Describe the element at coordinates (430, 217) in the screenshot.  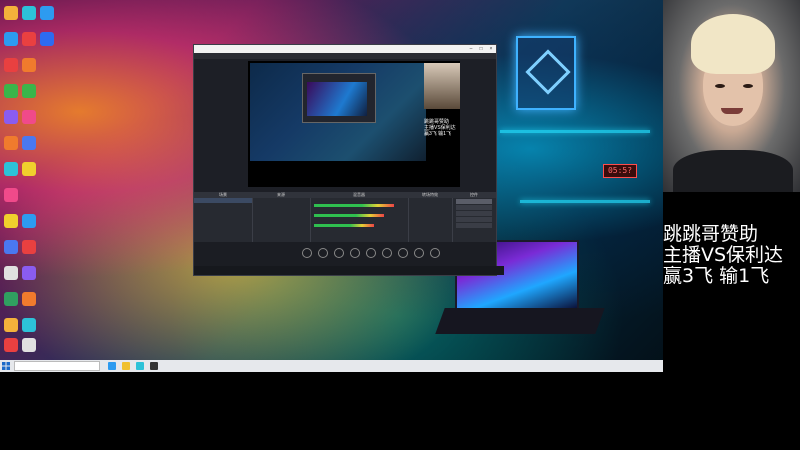
I see `transitions-dock: 转场特效` at that location.